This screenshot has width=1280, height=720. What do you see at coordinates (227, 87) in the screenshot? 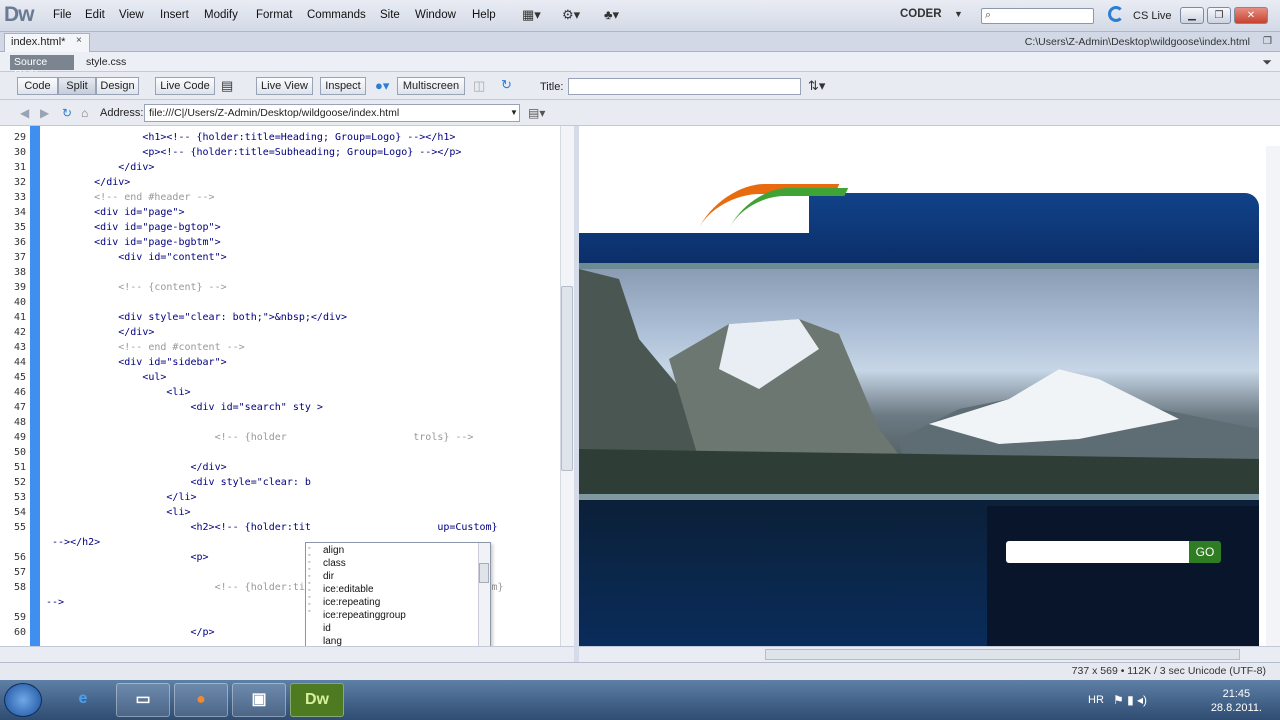
I see `inspect-panel-icon: ▤` at bounding box center [227, 87].